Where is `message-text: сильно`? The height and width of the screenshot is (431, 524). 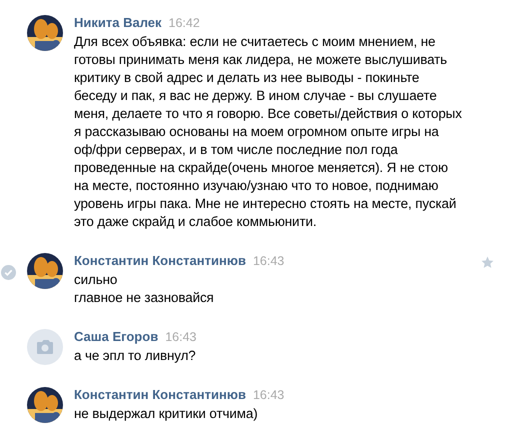 message-text: сильно is located at coordinates (96, 280).